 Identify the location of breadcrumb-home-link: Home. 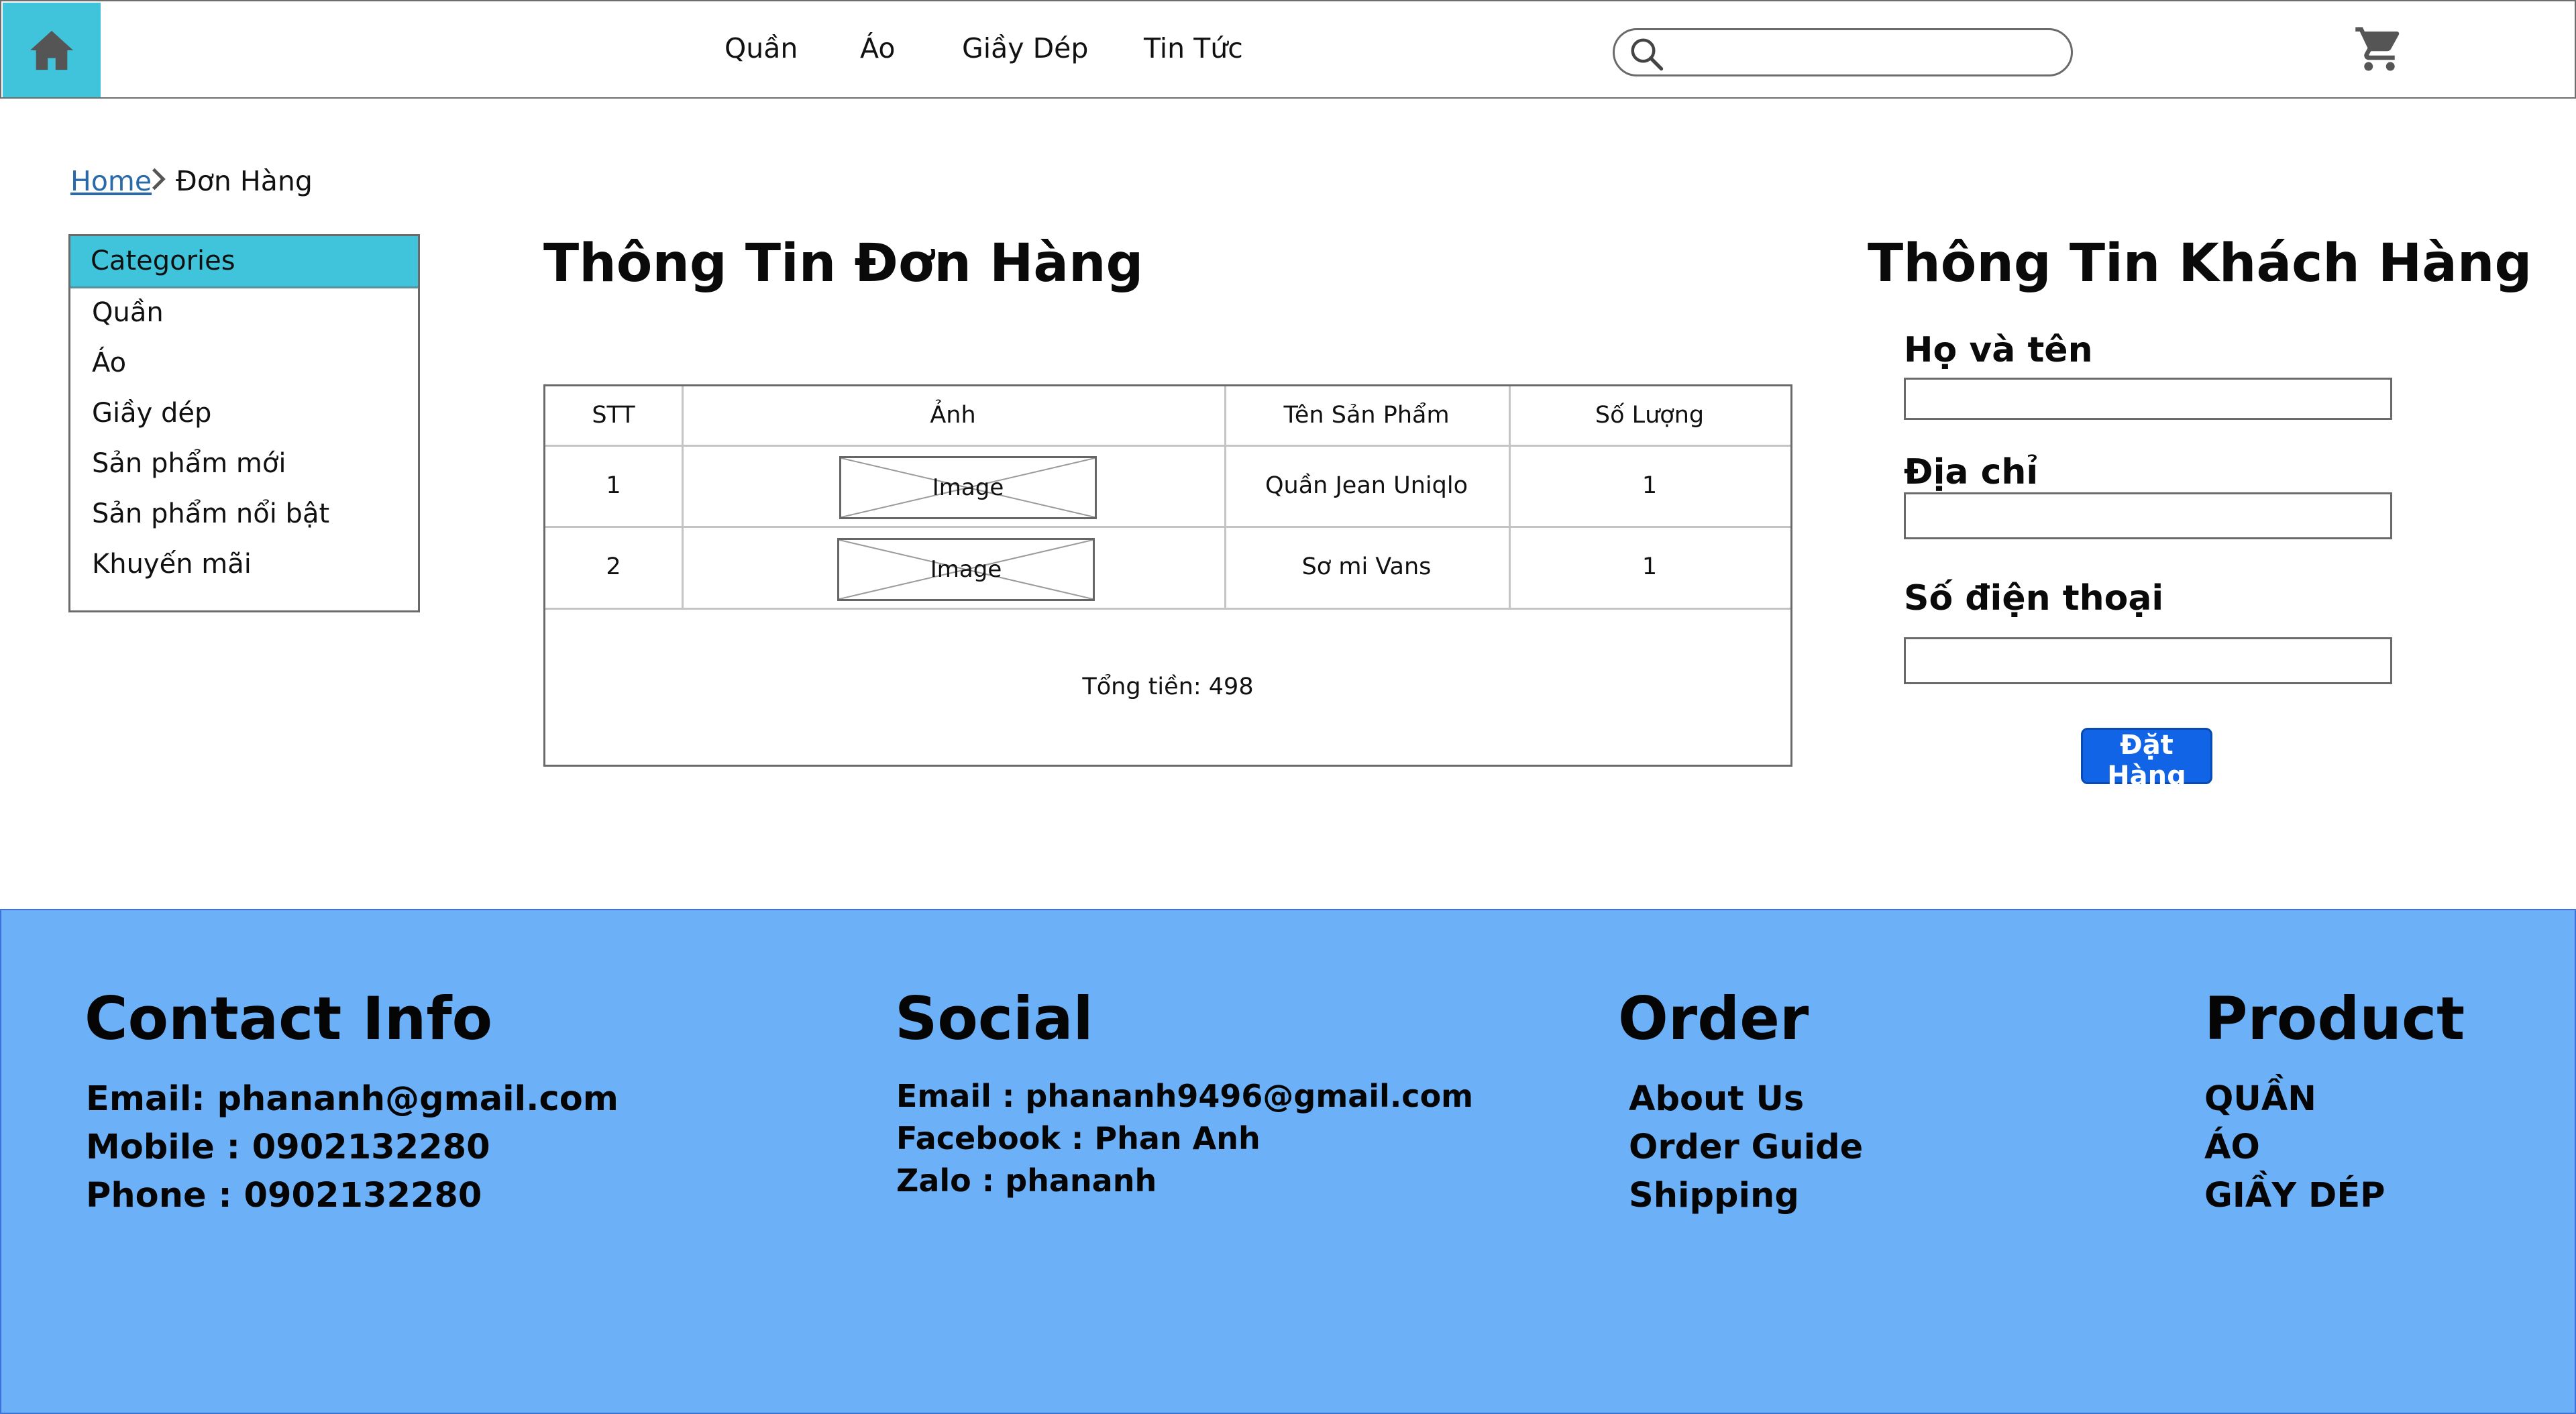
(111, 181).